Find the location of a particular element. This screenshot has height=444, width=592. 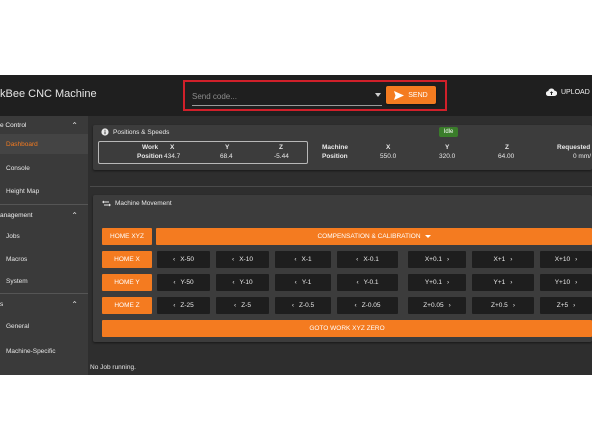

jog-y-plus-0.1-button: Y+0.1 › is located at coordinates (437, 282).